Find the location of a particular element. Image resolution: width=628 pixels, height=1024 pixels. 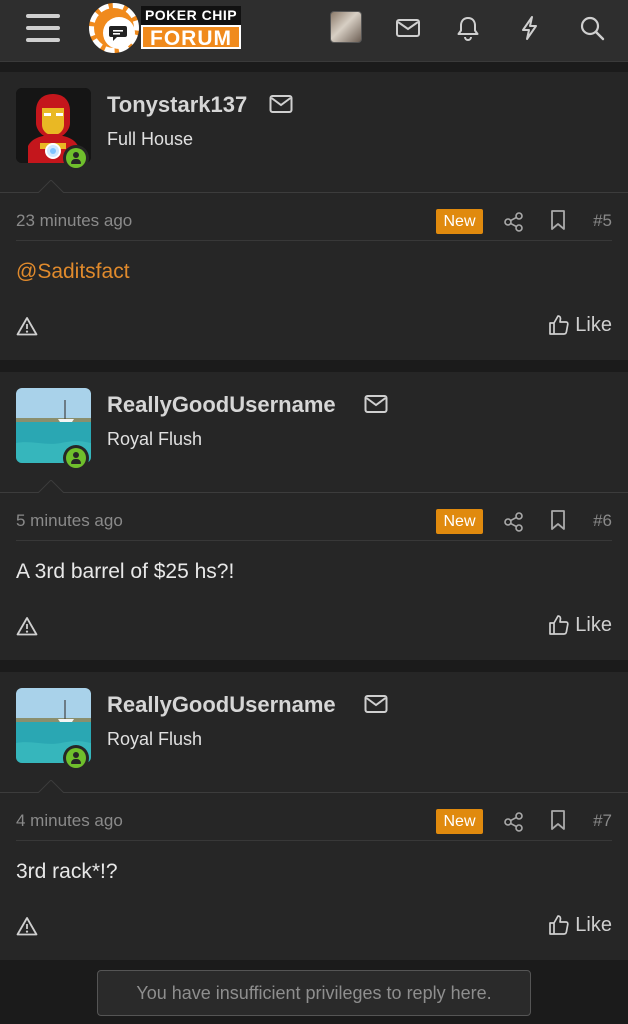

site-logo: POKER CHIP FORUM is located at coordinates (166, 28).